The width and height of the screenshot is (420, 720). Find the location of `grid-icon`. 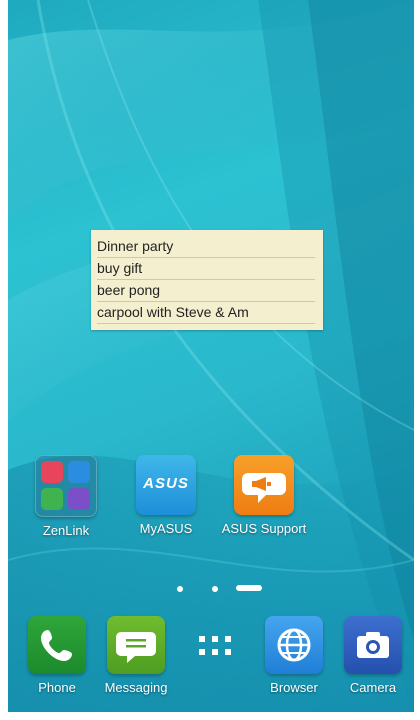

grid-icon is located at coordinates (215, 645).